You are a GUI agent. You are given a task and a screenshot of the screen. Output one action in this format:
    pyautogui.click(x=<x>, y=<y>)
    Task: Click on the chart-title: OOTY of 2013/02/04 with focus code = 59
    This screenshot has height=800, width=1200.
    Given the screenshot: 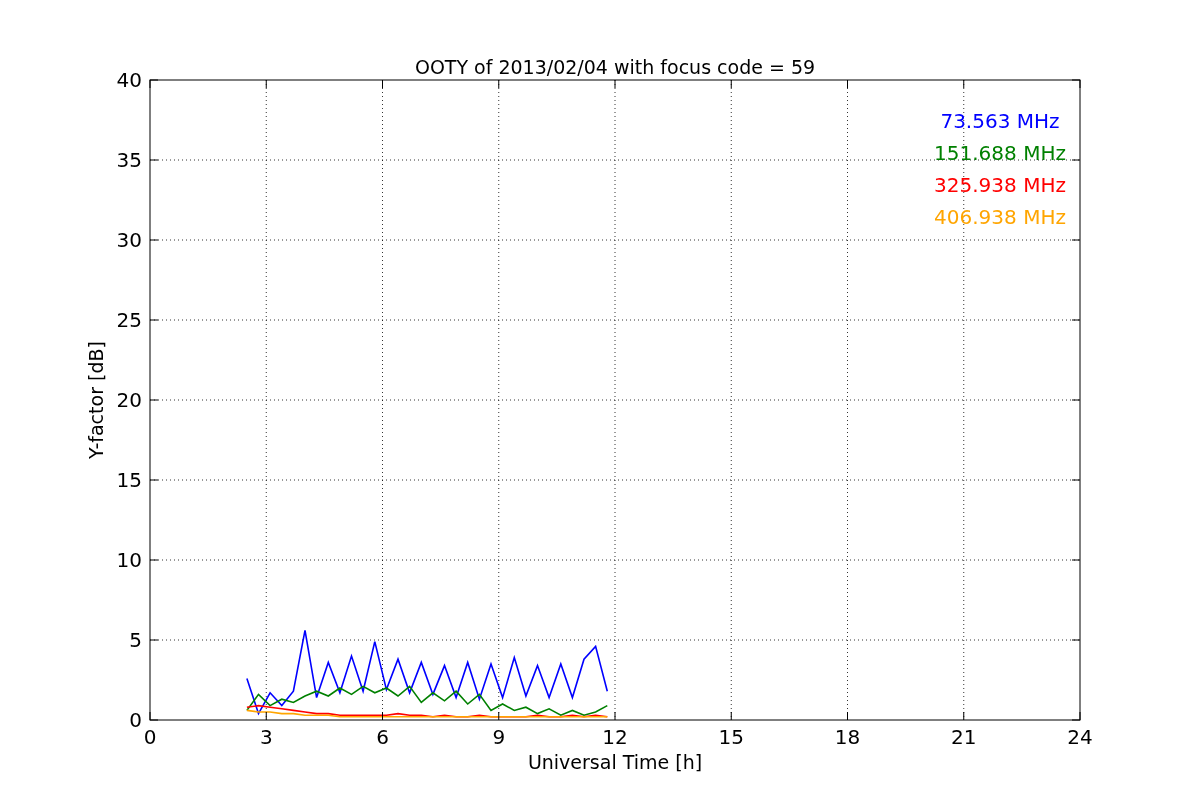 What is the action you would take?
    pyautogui.click(x=615, y=67)
    